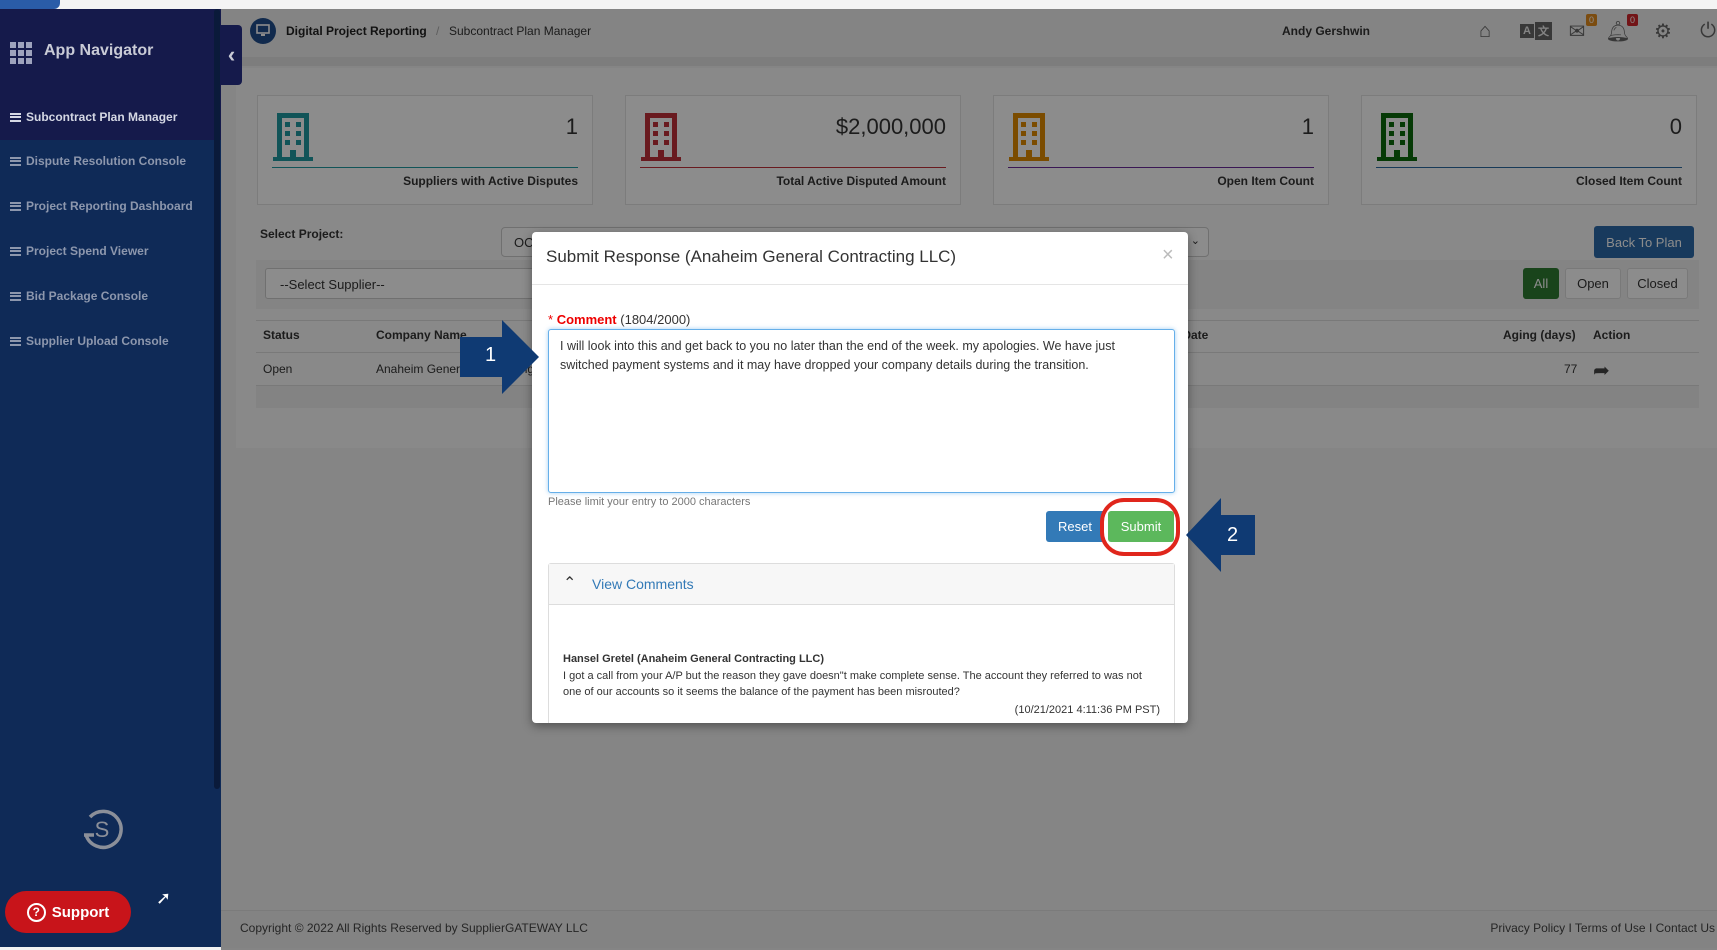 The image size is (1717, 950). I want to click on sidebar-item-bid-package-console: Bid Package Console, so click(107, 296).